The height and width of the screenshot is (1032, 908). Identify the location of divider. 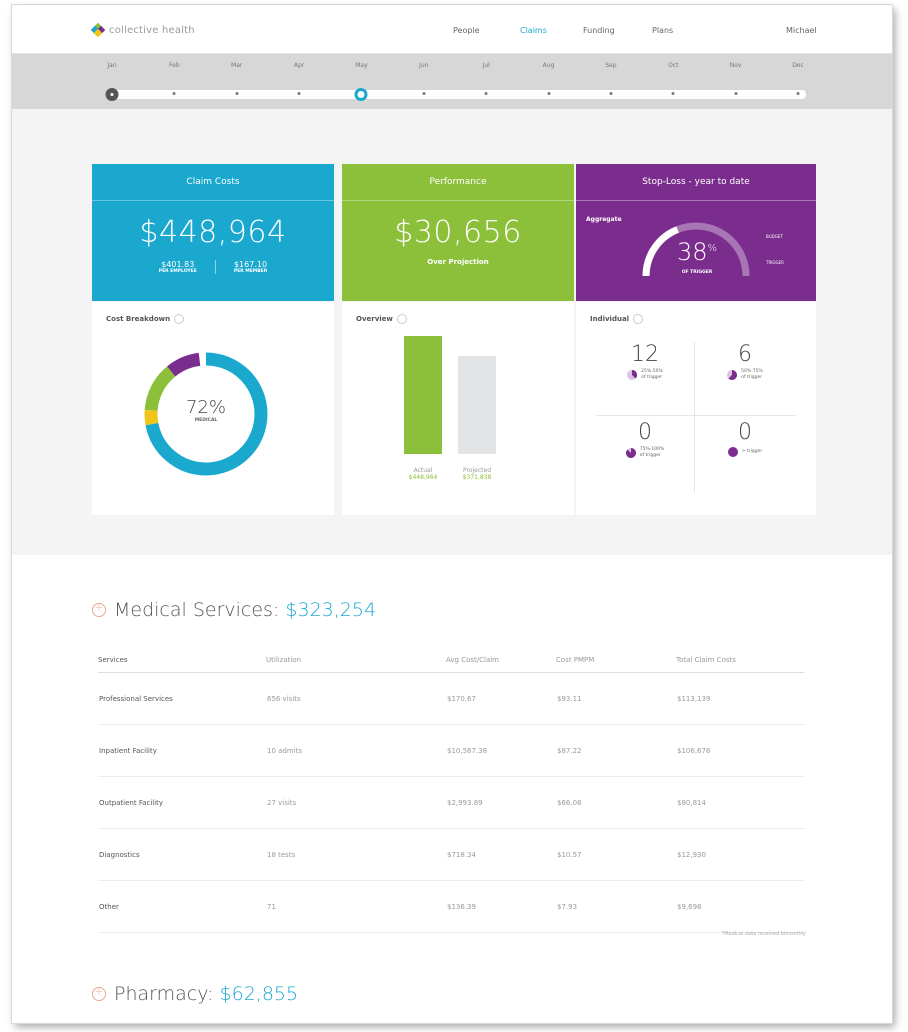
(696, 415).